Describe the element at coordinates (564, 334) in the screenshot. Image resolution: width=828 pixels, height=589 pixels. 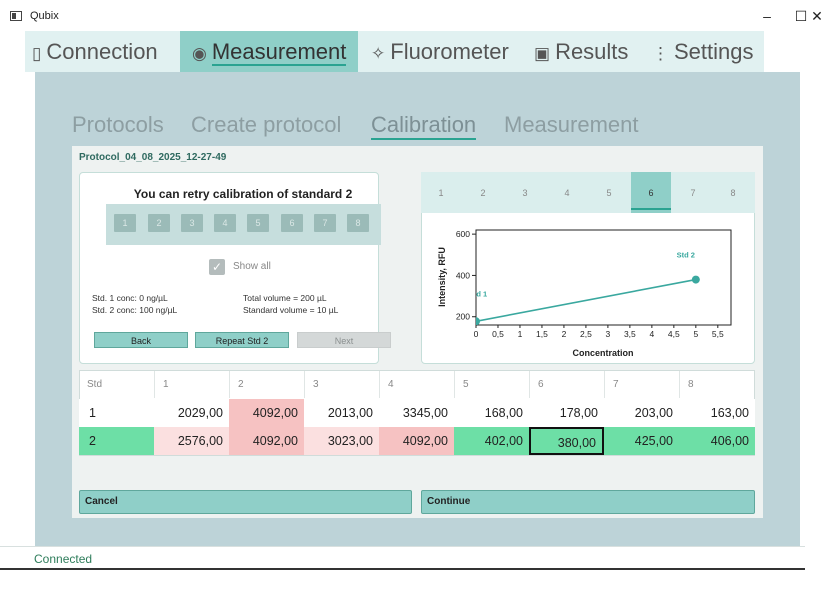
I see `x-tick-label: 2` at that location.